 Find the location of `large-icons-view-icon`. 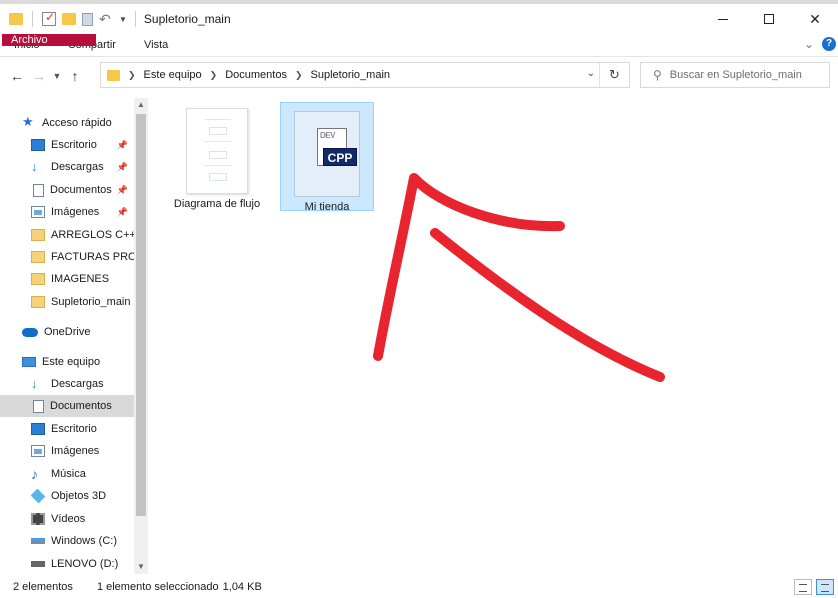

large-icons-view-icon is located at coordinates (825, 587).